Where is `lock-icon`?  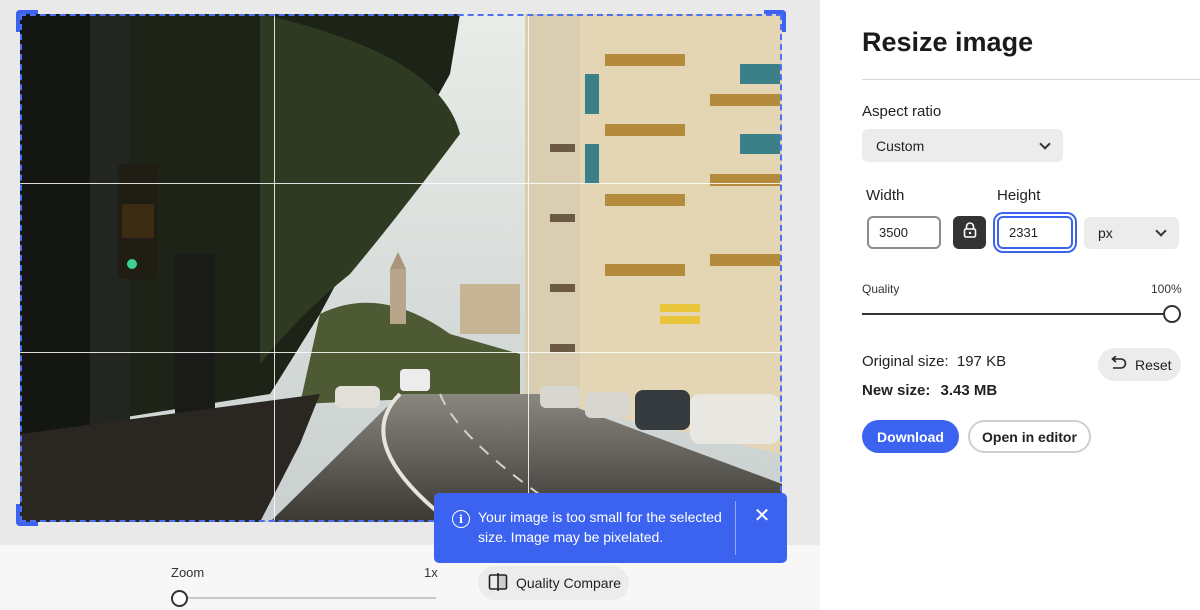 lock-icon is located at coordinates (970, 232).